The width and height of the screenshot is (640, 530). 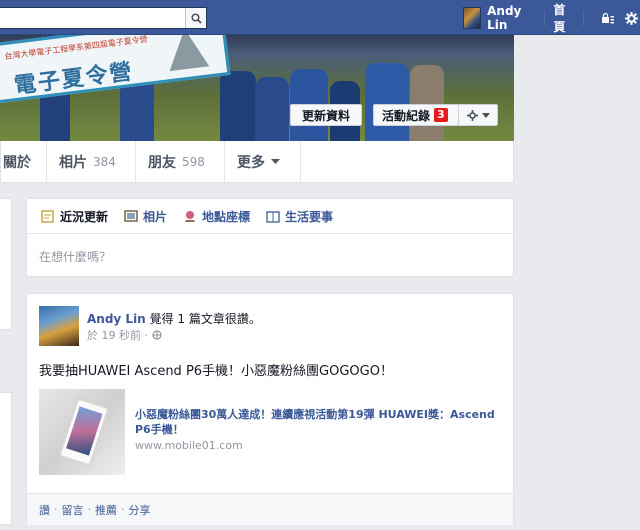 I want to click on update-info-button: 更新資料, so click(x=326, y=115).